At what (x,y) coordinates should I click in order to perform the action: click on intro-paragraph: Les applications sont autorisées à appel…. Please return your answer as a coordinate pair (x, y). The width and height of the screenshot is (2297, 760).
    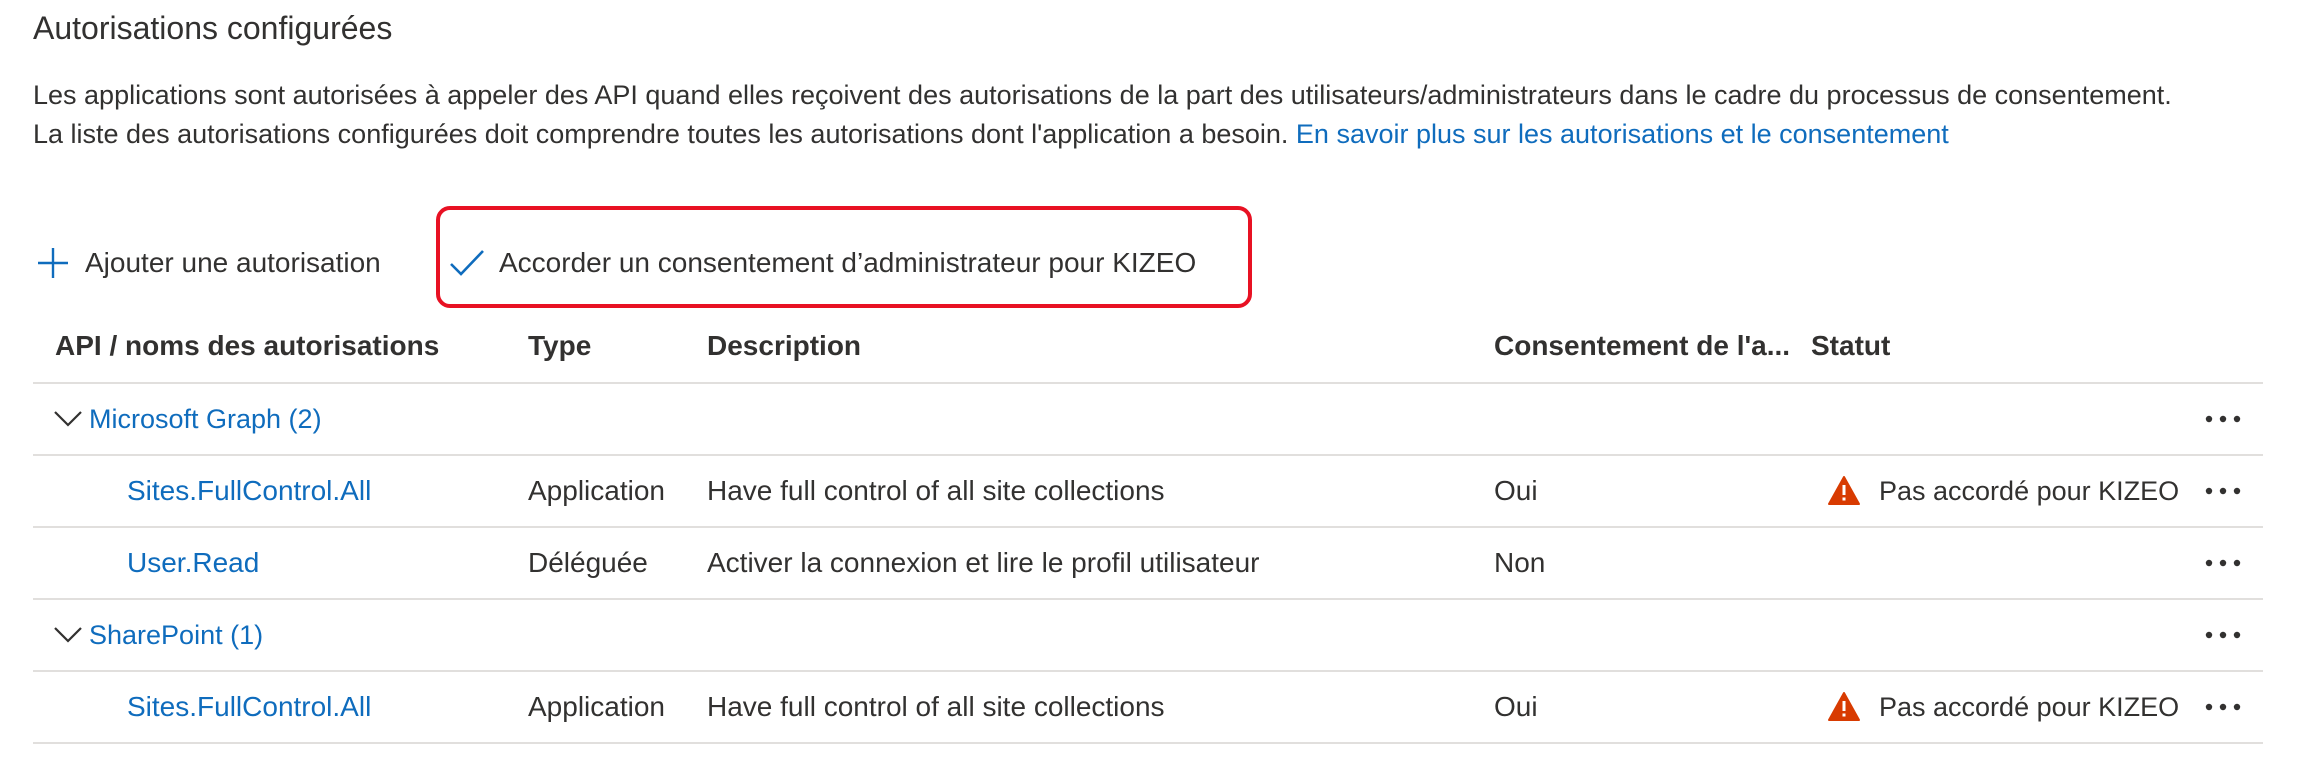
    Looking at the image, I should click on (1103, 115).